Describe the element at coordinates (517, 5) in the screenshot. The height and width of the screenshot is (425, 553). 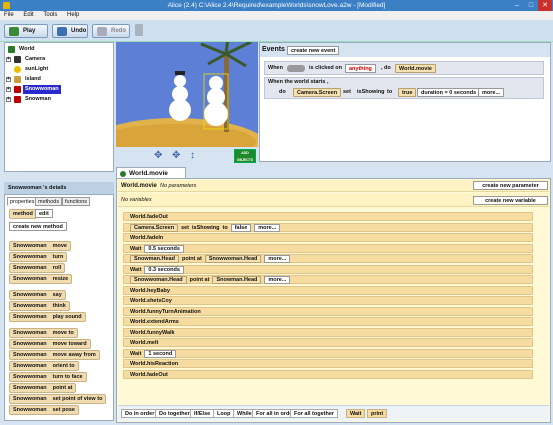
I see `minimize-button: –` at that location.